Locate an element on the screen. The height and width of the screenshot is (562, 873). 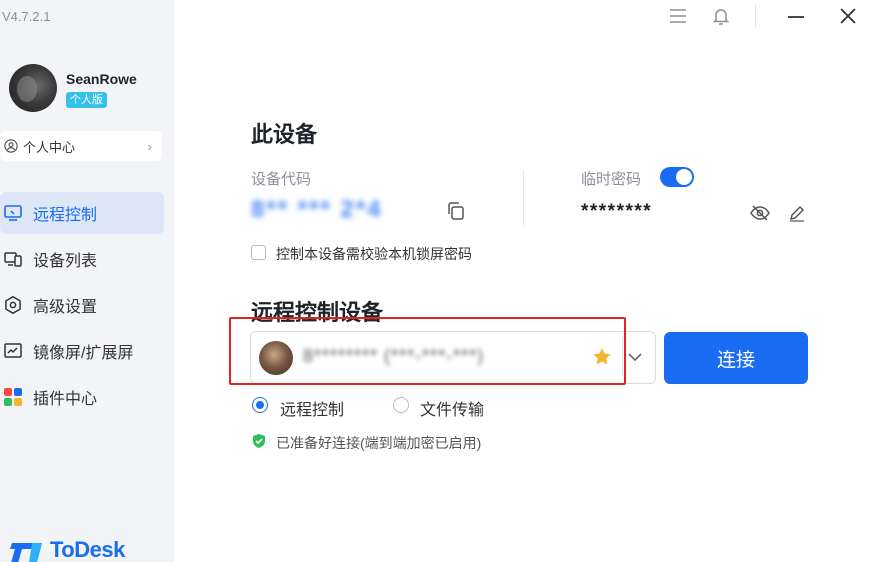
titlebar-divider is located at coordinates (755, 16).